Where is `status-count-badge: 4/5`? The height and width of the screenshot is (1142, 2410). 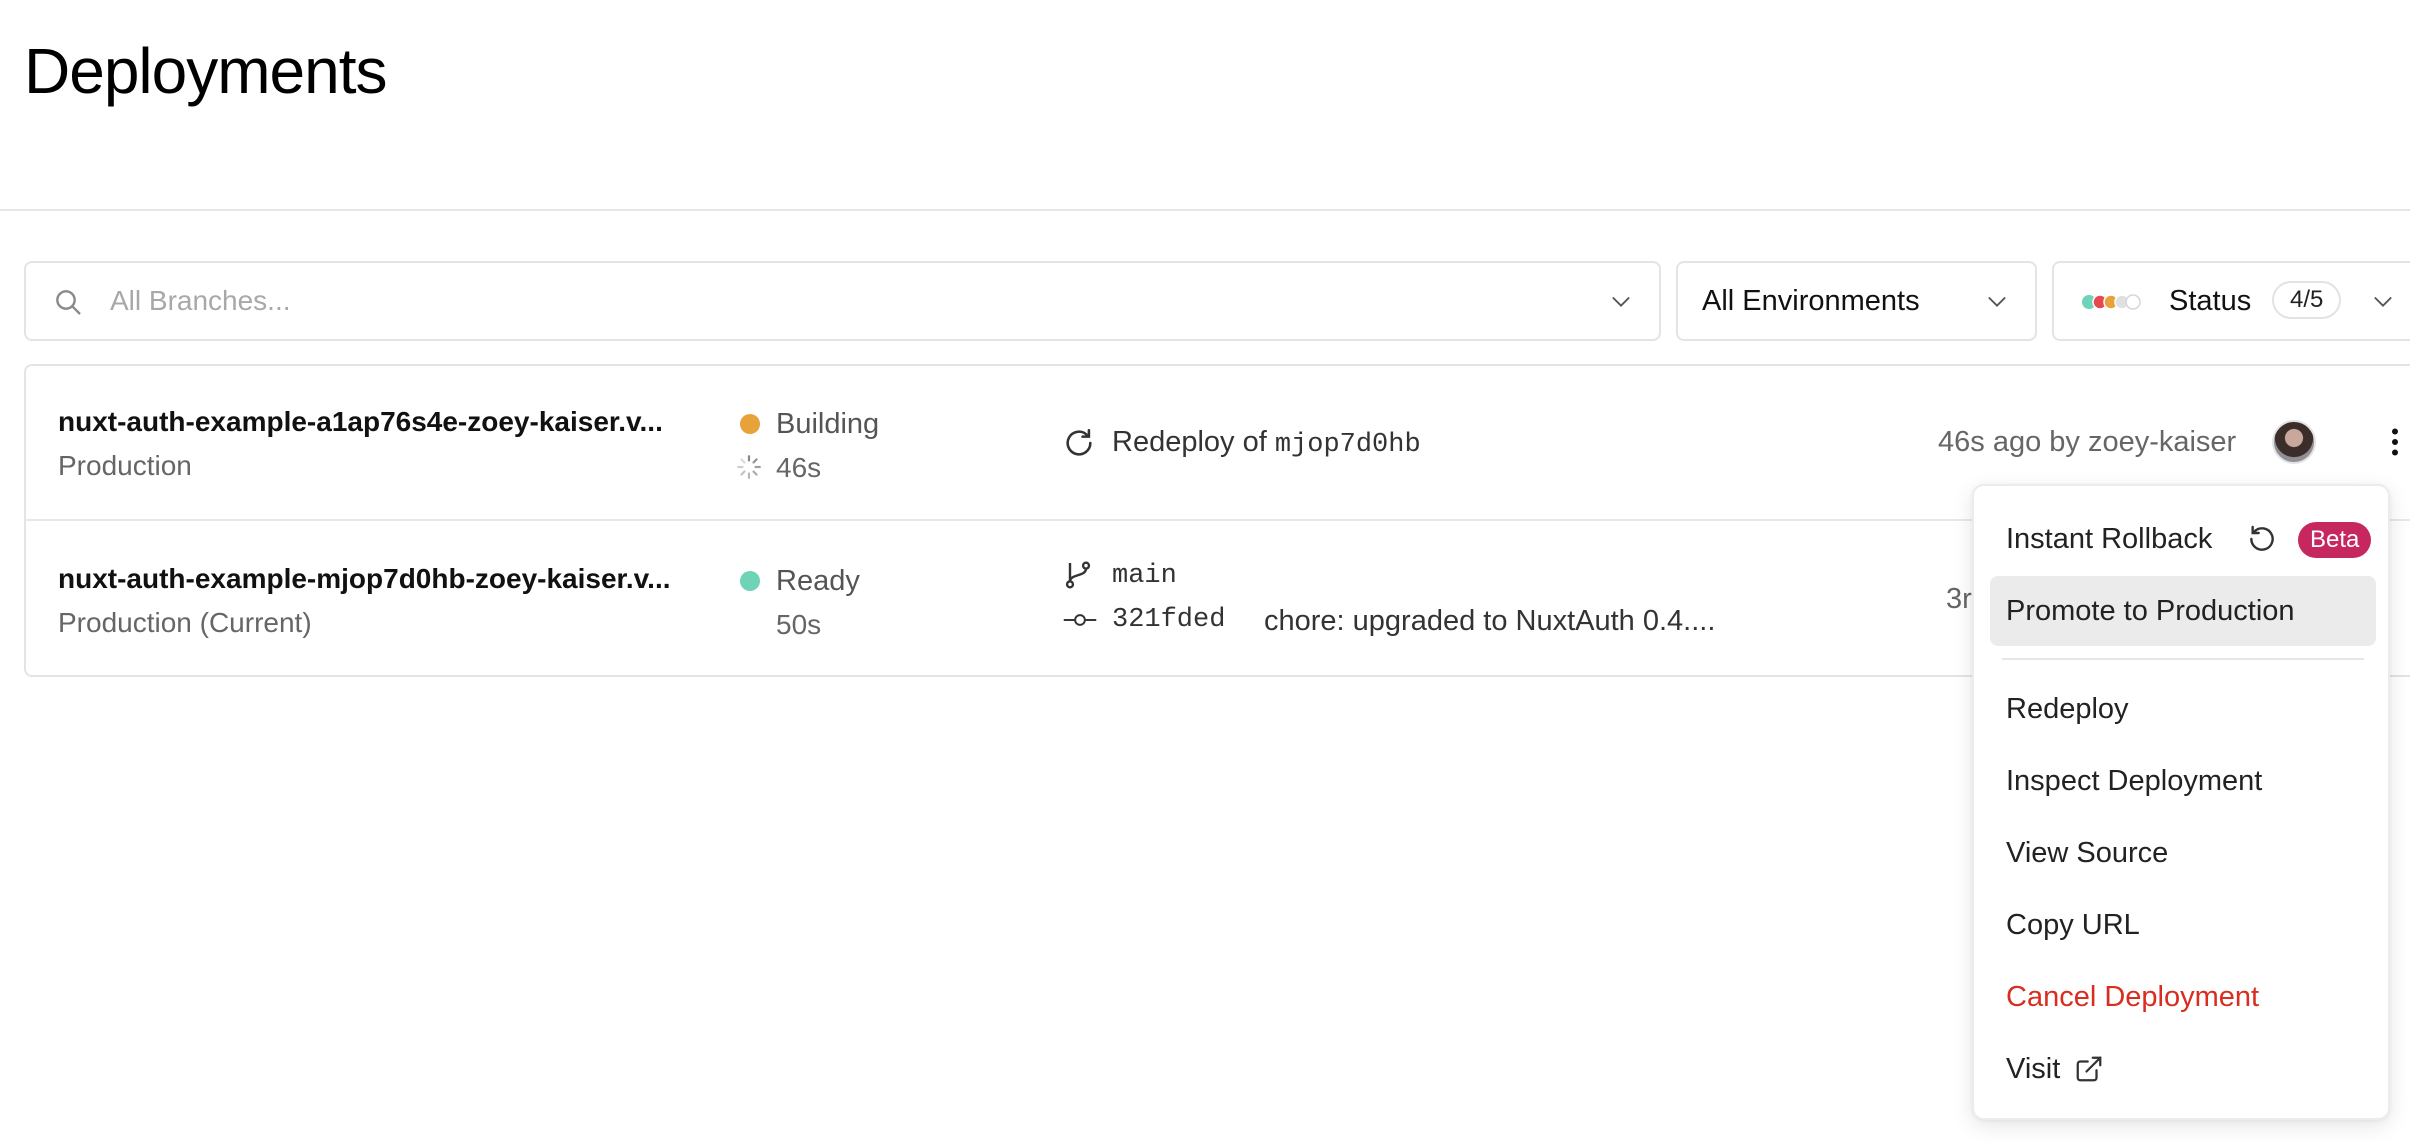
status-count-badge: 4/5 is located at coordinates (2307, 300).